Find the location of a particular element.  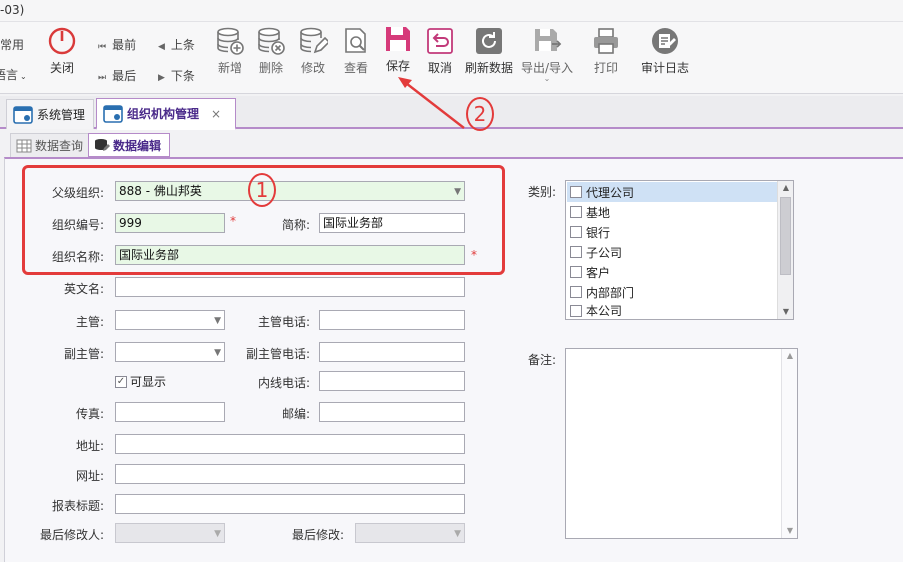

database-delete-icon is located at coordinates (271, 41).